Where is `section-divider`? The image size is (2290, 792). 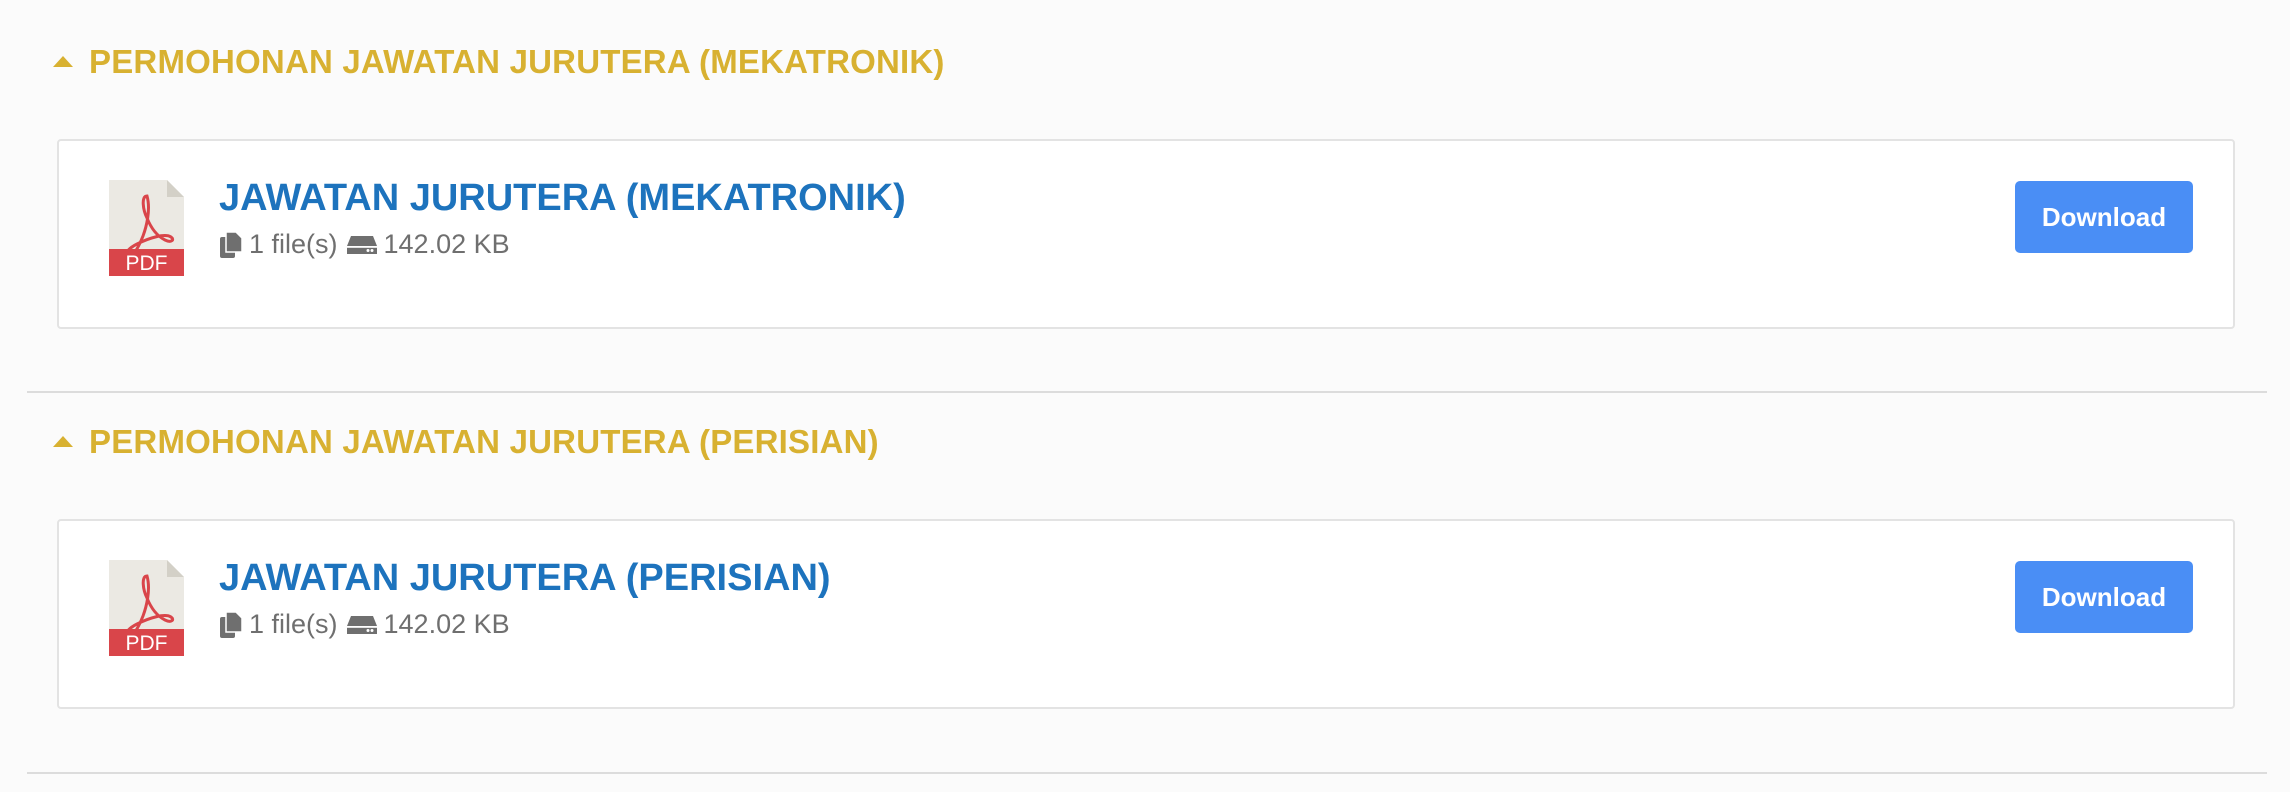 section-divider is located at coordinates (1147, 773).